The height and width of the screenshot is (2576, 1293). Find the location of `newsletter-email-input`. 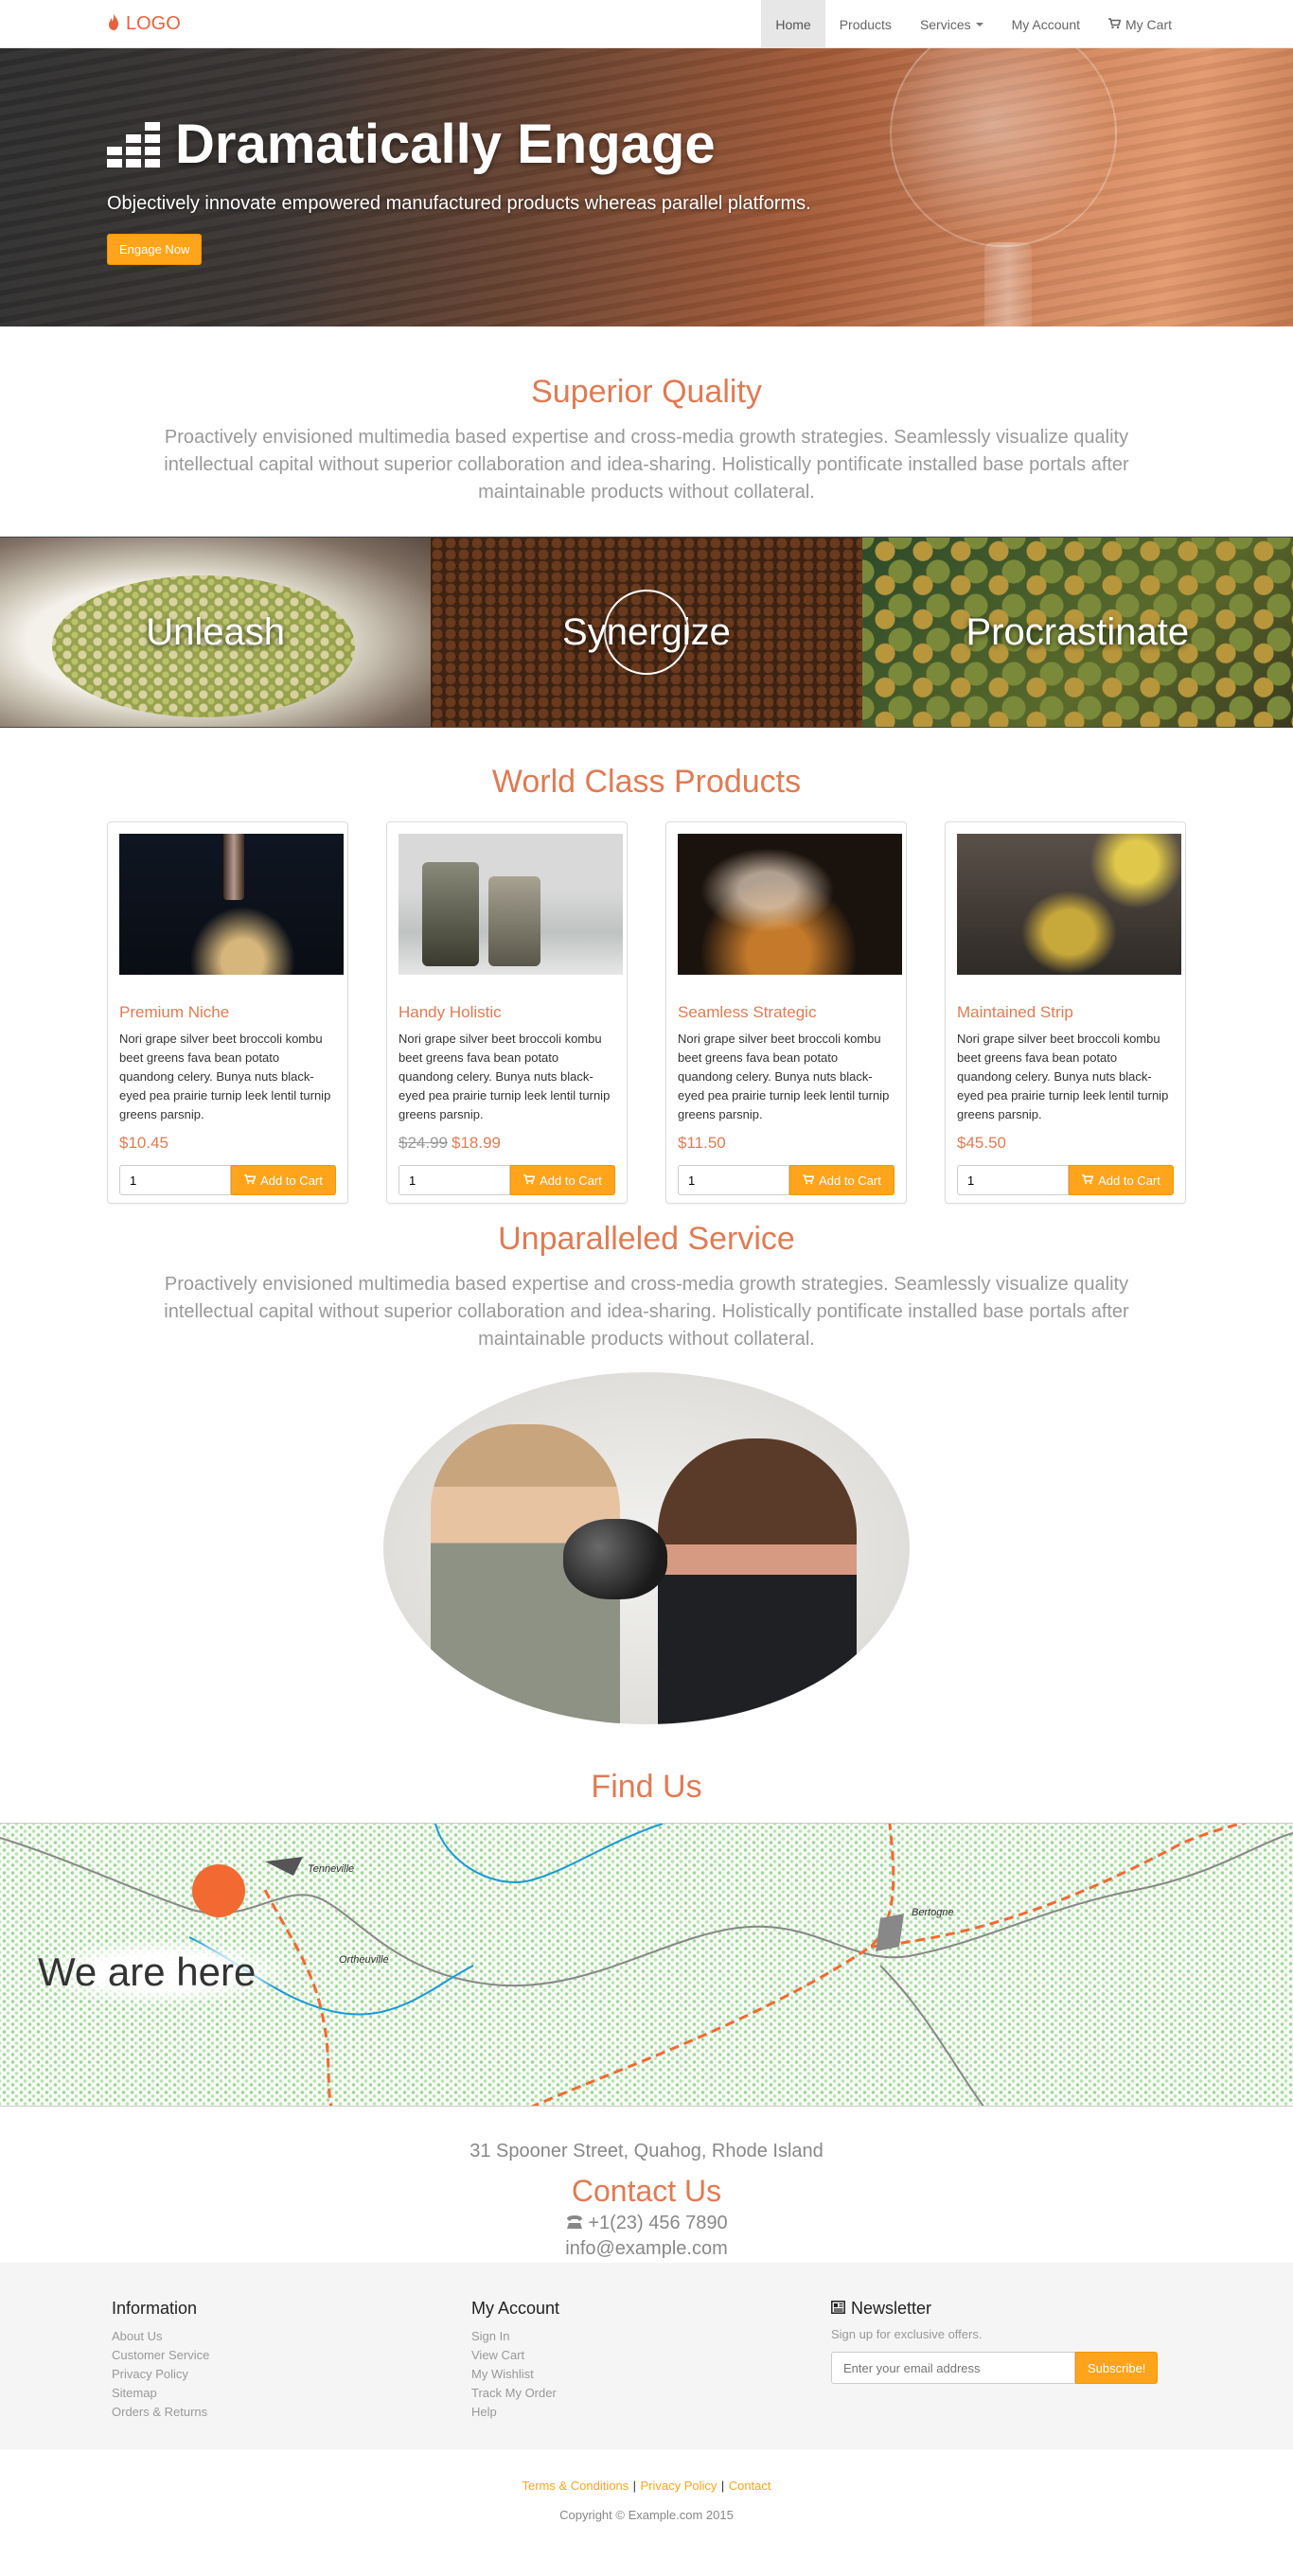

newsletter-email-input is located at coordinates (953, 2368).